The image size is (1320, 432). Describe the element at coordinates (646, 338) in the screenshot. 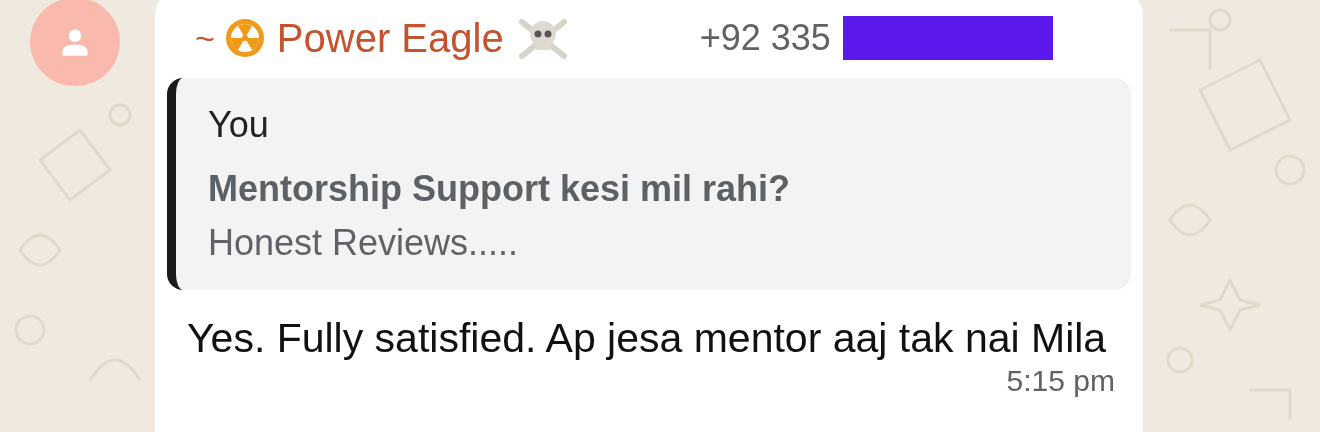

I see `message-text: Yes. Fully satisfied. Ap jesa mentor aaj tak nai Mila` at that location.